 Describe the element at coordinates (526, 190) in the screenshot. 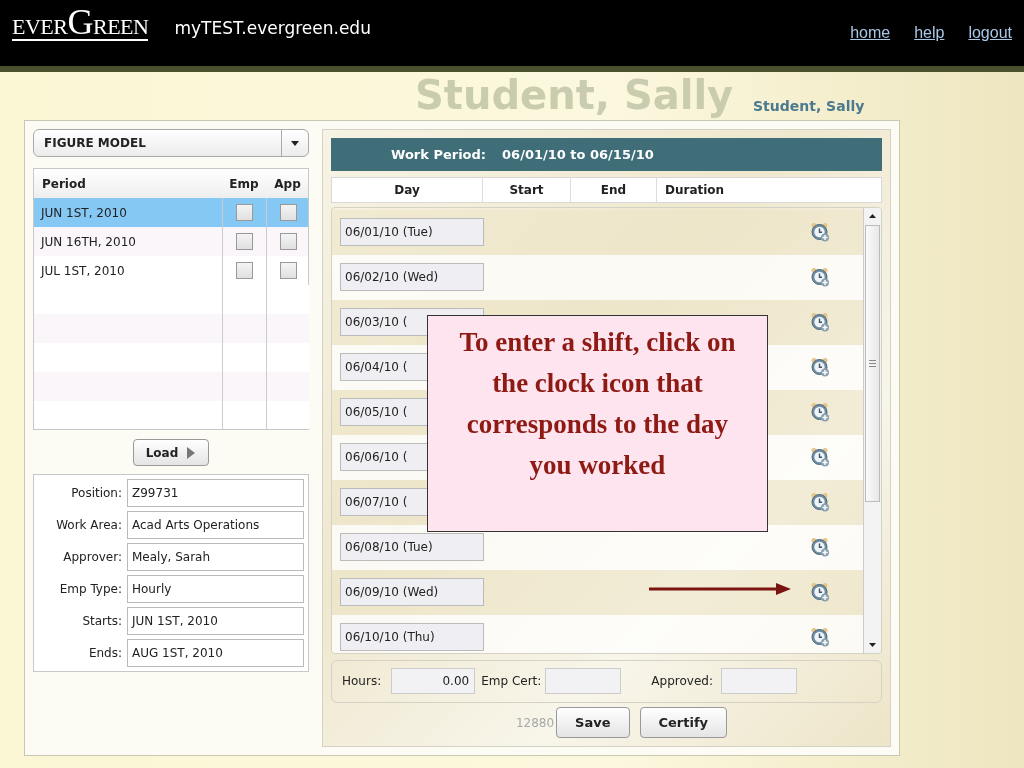

I see `column-header: Start` at that location.